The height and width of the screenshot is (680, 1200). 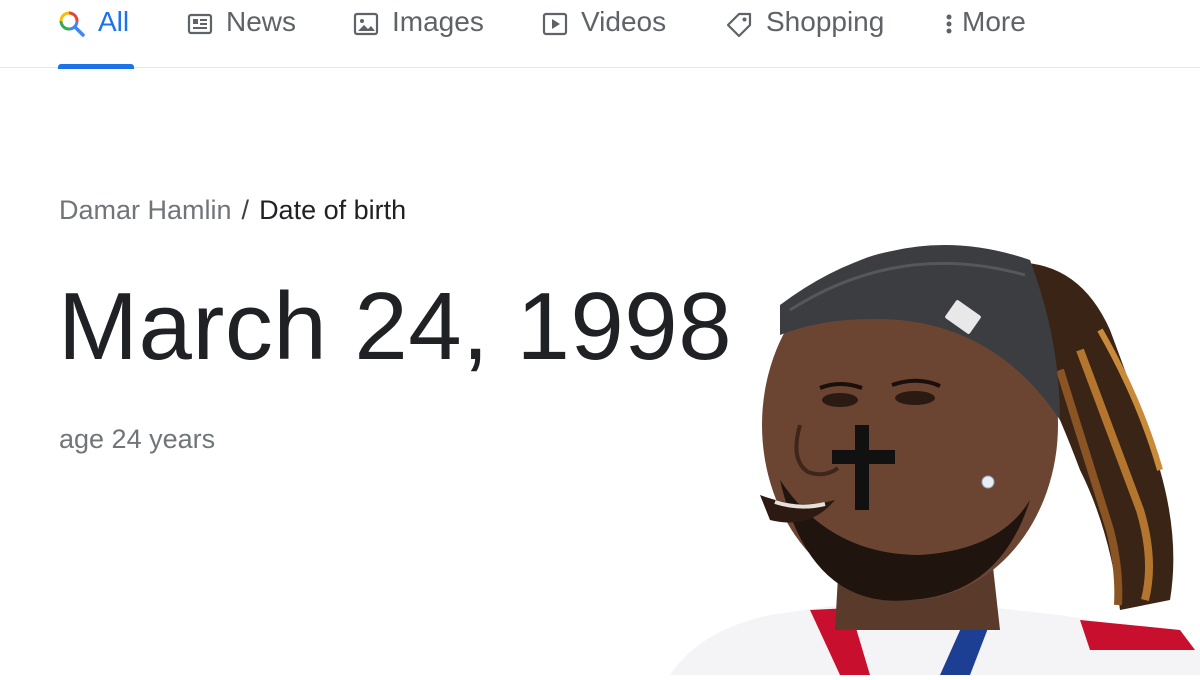 I want to click on answer-breadcrumb: Damar Hamlin / Date of birth, so click(x=232, y=210).